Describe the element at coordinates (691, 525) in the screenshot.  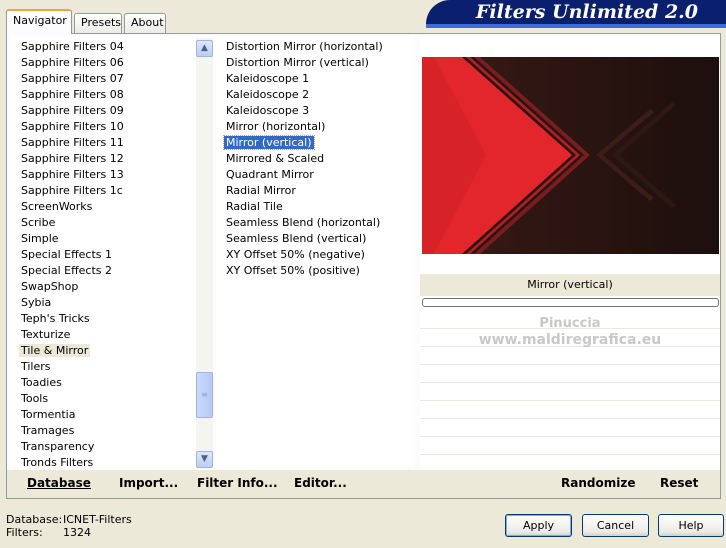
I see `help-button: Help` at that location.